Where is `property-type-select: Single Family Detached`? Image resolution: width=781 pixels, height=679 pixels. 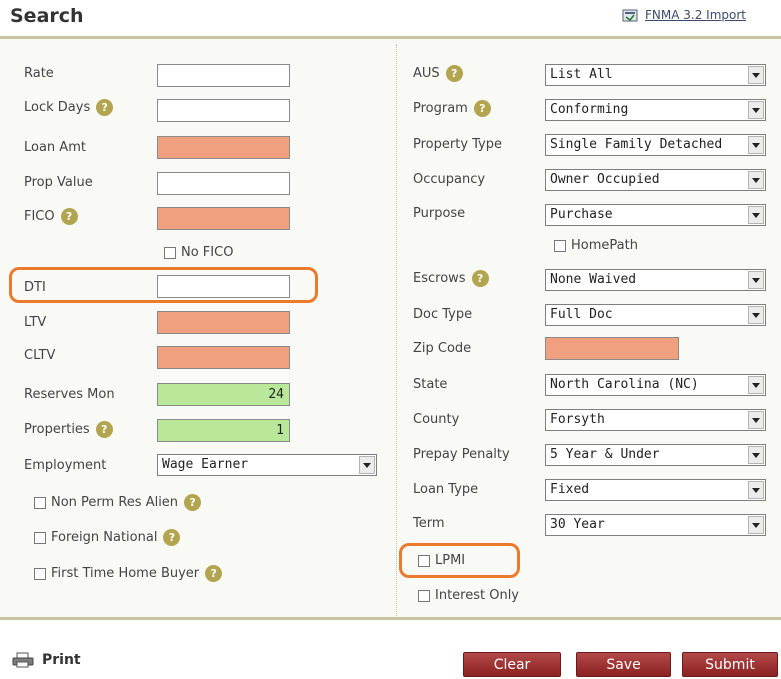 property-type-select: Single Family Detached is located at coordinates (655, 145).